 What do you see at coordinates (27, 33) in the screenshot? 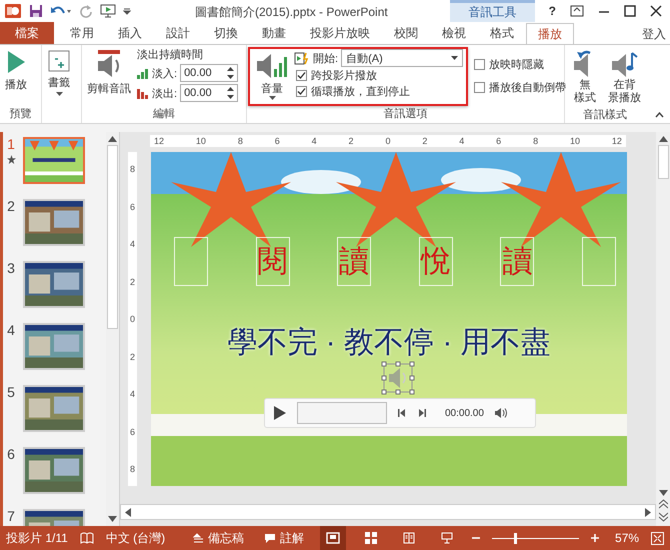
I see `ribbon-tab: 檔案` at bounding box center [27, 33].